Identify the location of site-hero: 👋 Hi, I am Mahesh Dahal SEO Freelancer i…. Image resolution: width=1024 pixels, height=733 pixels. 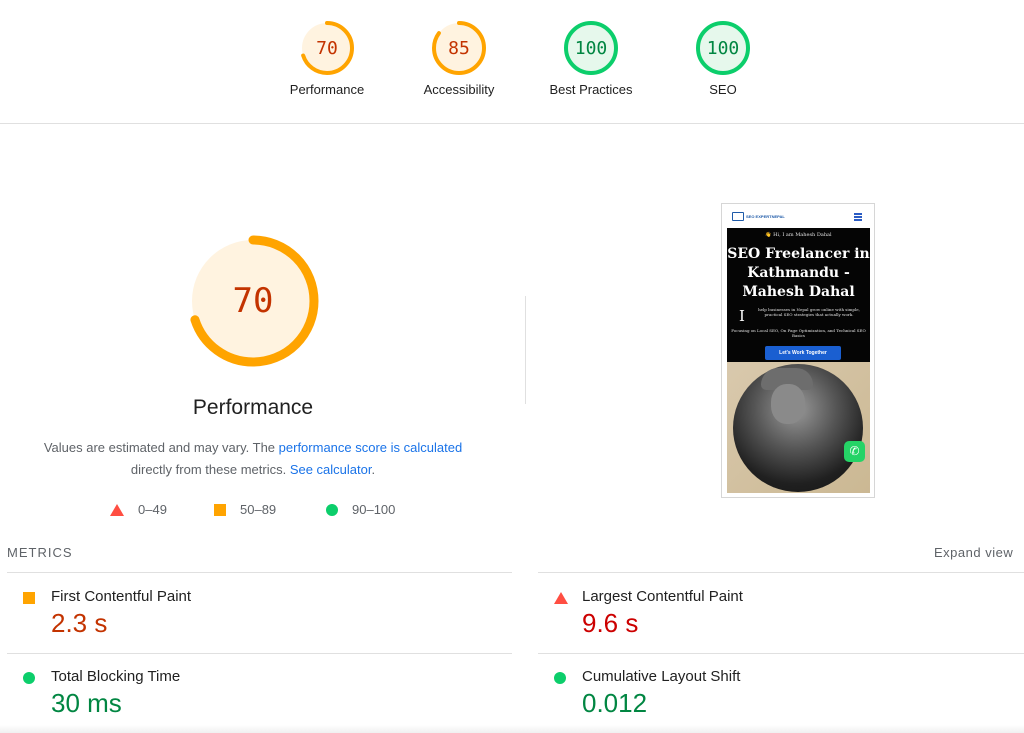
(798, 295).